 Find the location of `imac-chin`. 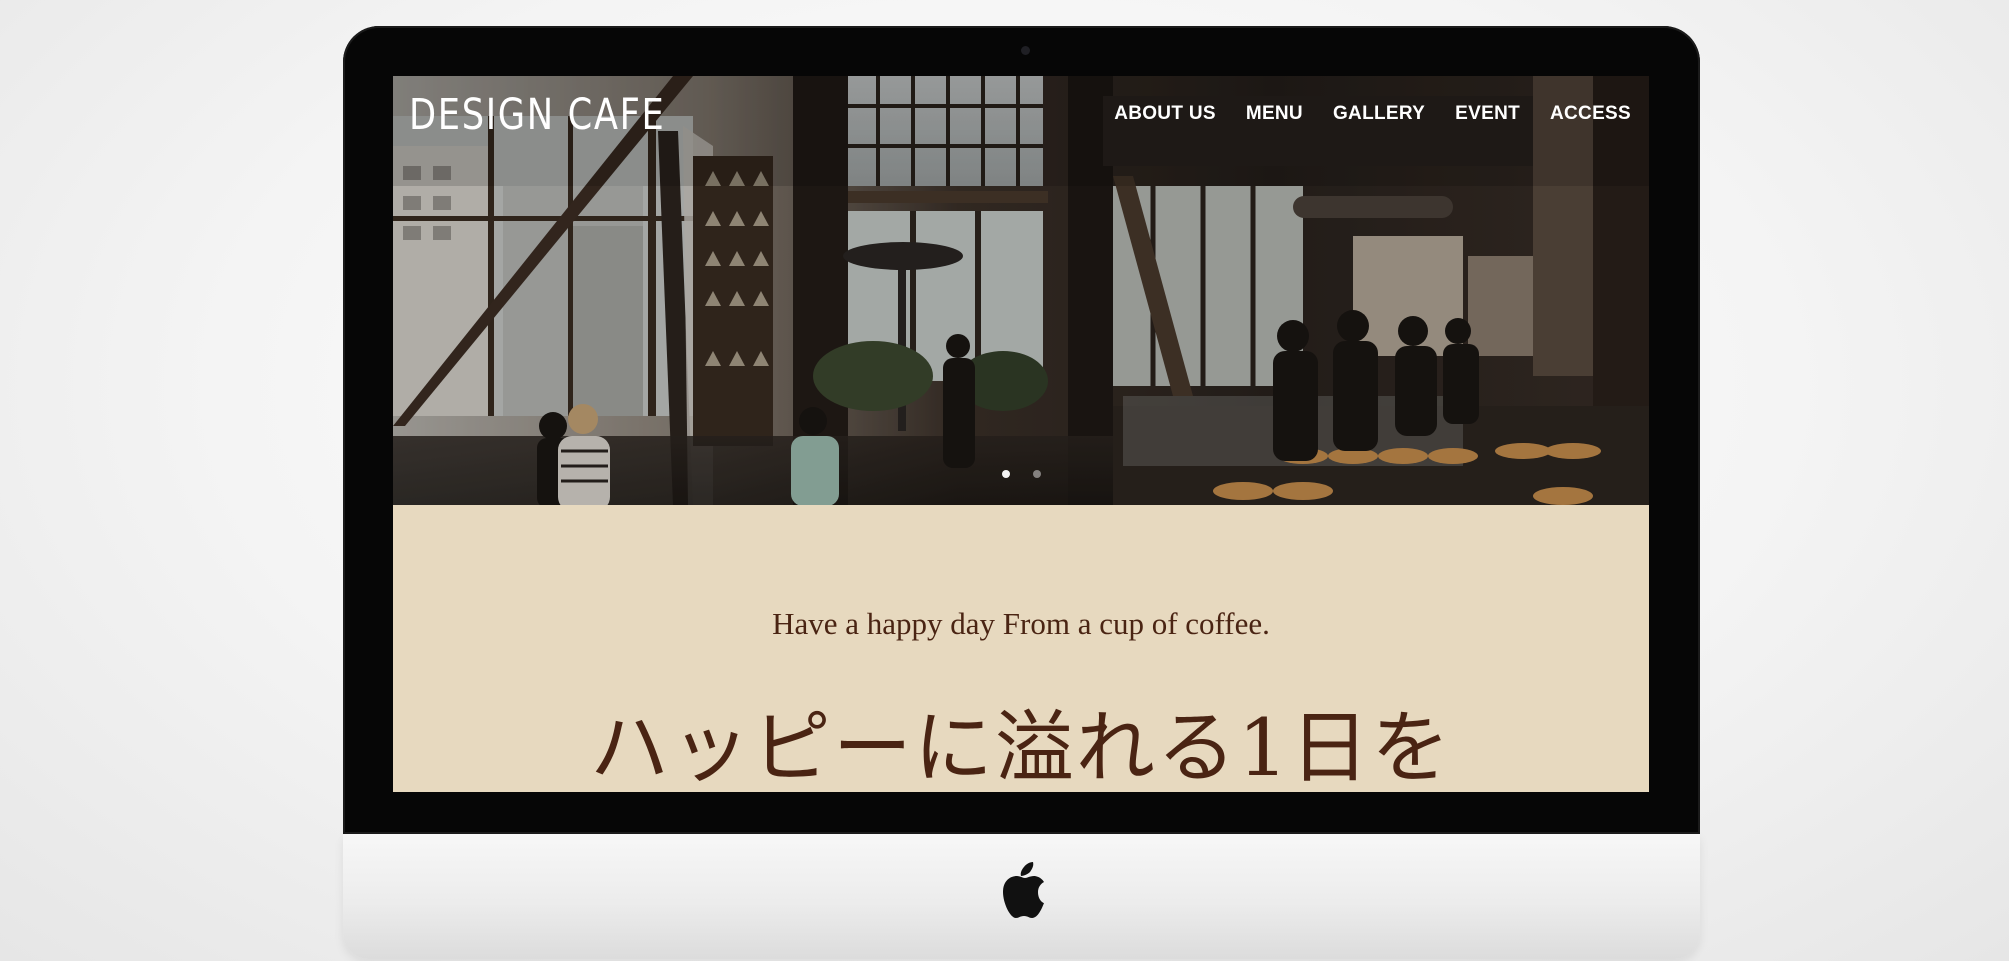

imac-chin is located at coordinates (1021, 896).